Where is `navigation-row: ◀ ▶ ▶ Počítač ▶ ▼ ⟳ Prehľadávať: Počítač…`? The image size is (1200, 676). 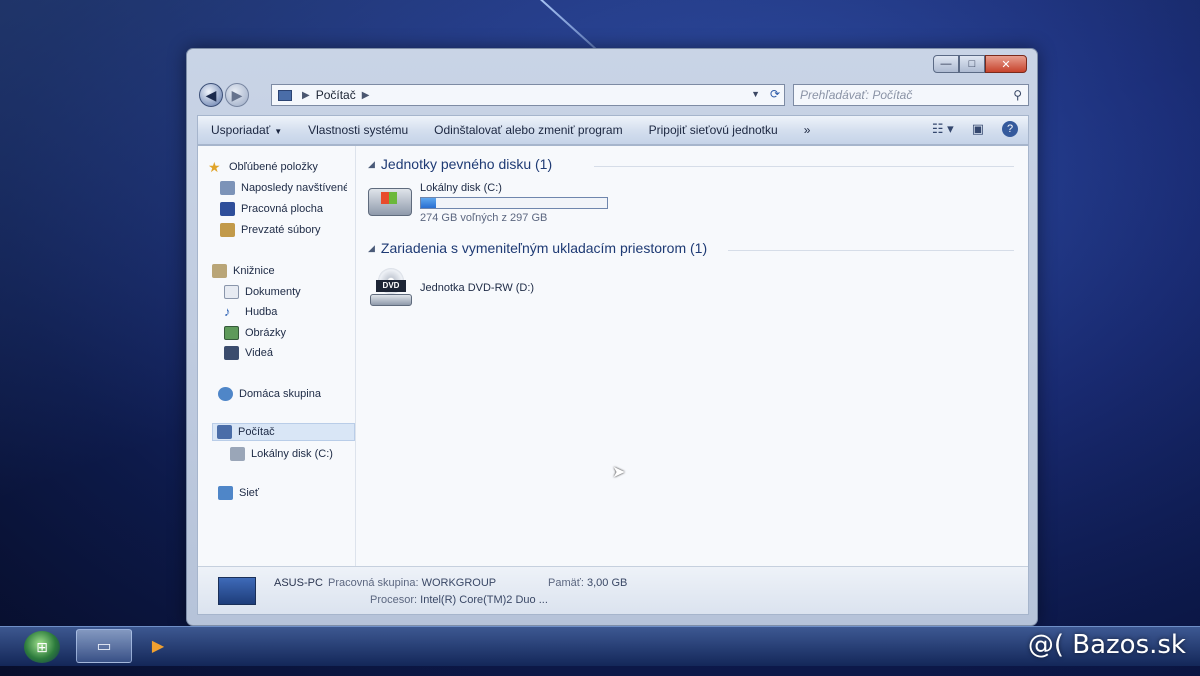 navigation-row: ◀ ▶ ▶ Počítač ▶ ▼ ⟳ Prehľadávať: Počítač… is located at coordinates (613, 95).